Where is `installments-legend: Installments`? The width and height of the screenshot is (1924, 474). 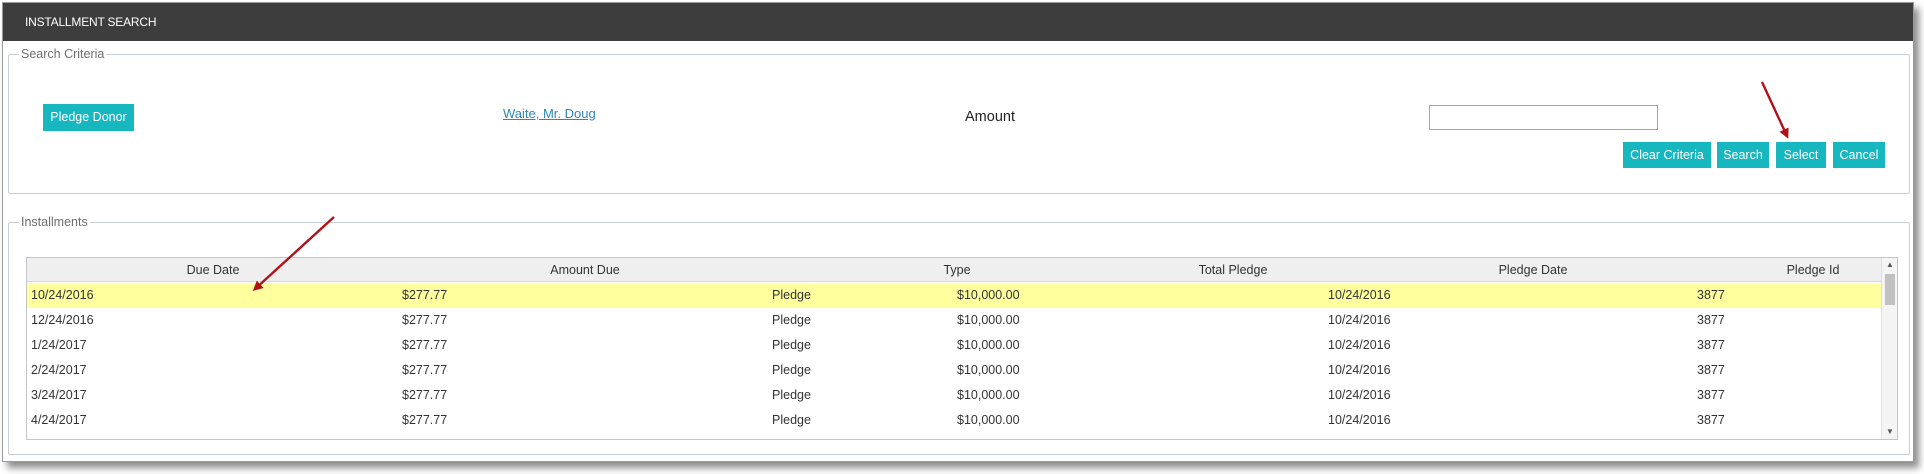
installments-legend: Installments is located at coordinates (54, 222).